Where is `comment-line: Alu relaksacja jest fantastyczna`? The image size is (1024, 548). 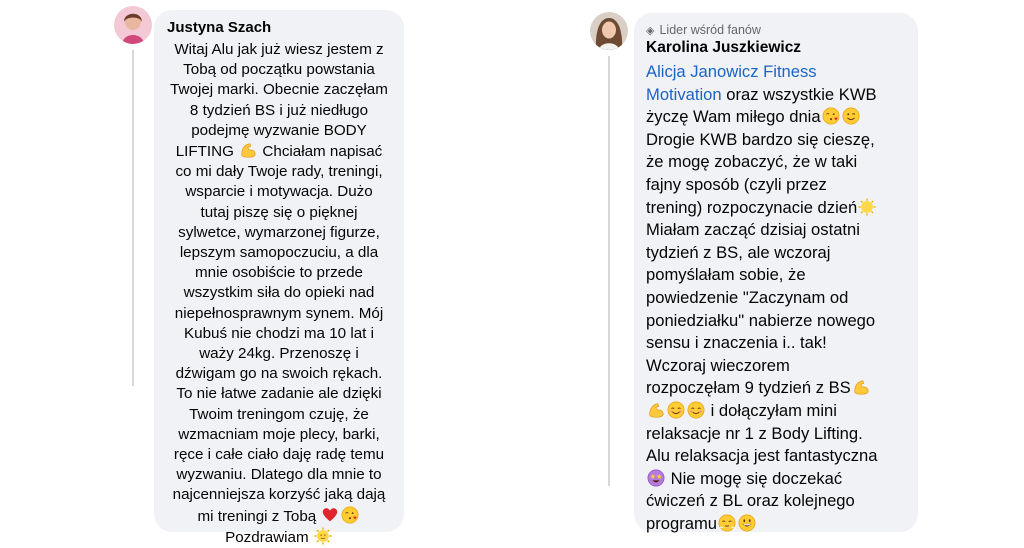 comment-line: Alu relaksacja jest fantastyczna is located at coordinates (762, 456).